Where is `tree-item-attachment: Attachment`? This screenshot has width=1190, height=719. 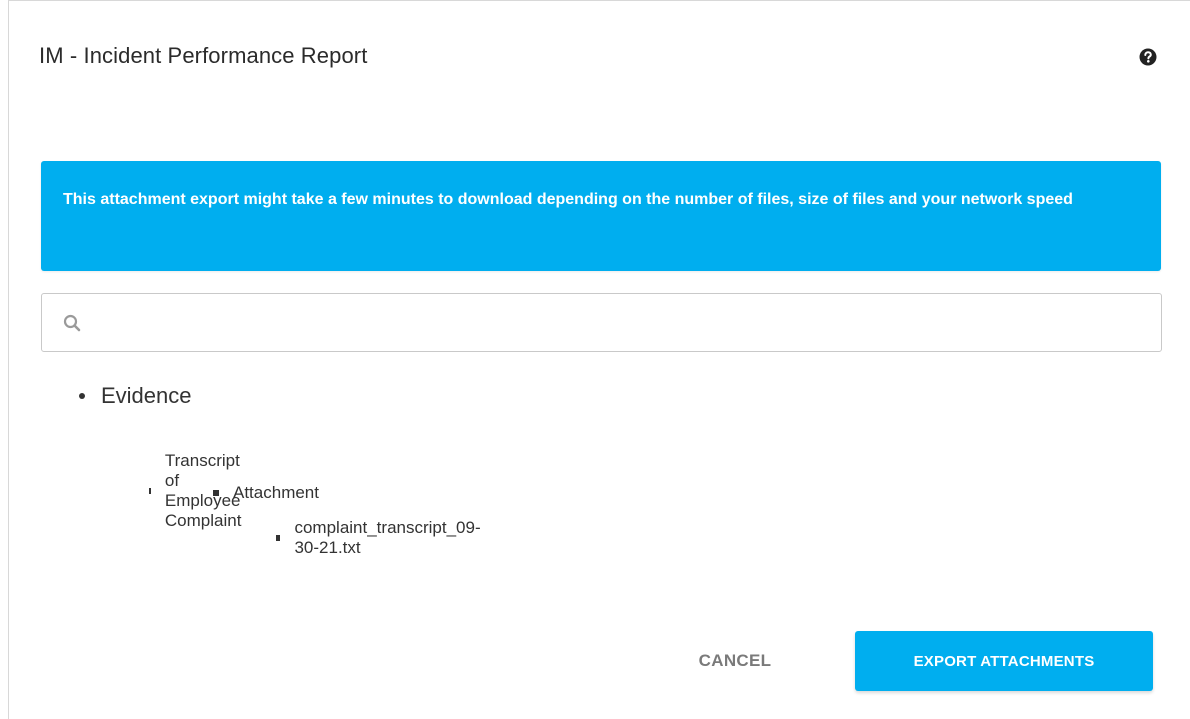
tree-item-attachment: Attachment is located at coordinates (266, 493).